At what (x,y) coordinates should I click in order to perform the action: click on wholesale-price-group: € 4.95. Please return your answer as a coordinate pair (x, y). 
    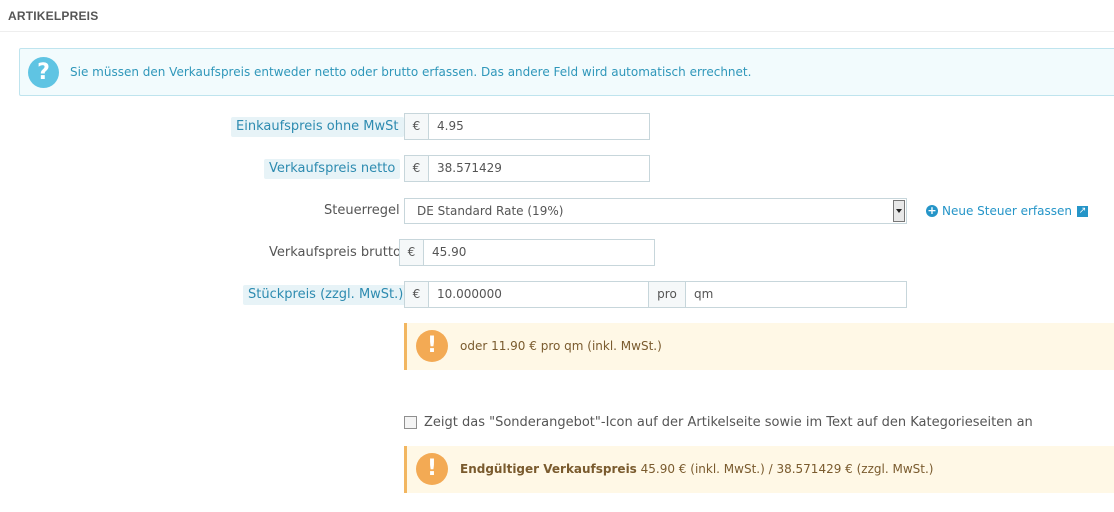
    Looking at the image, I should click on (527, 126).